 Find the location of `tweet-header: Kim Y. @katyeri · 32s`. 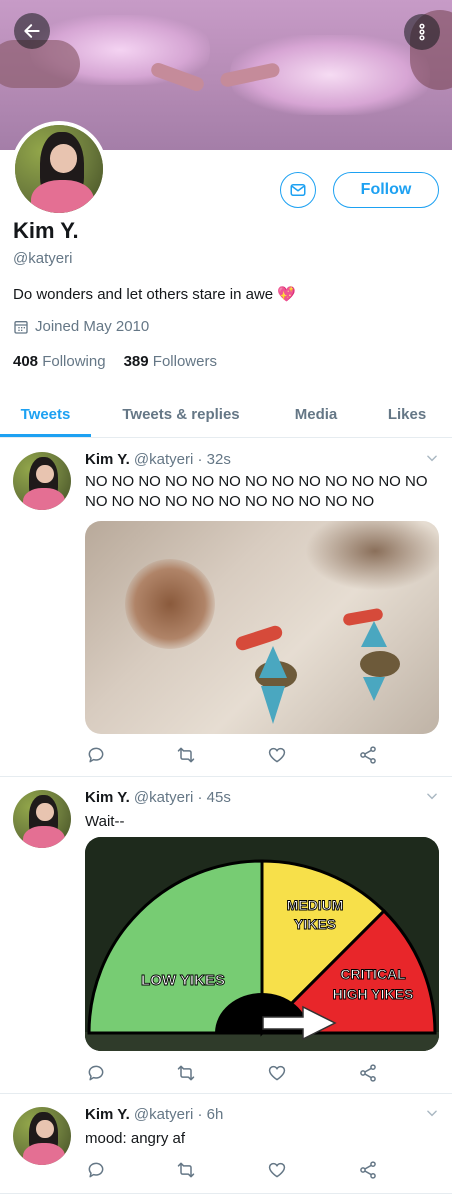

tweet-header: Kim Y. @katyeri · 32s is located at coordinates (158, 459).